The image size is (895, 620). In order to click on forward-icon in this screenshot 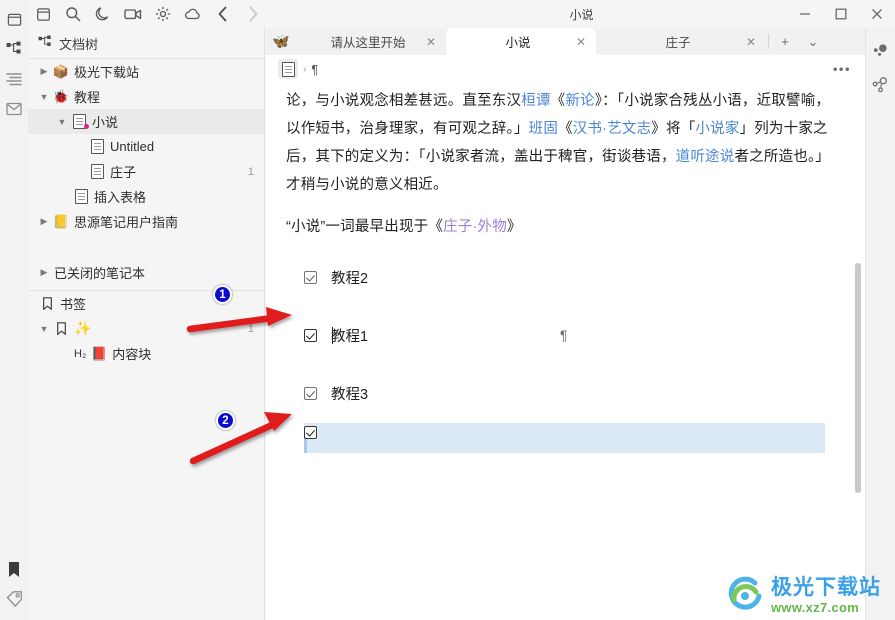, I will do `click(253, 14)`.